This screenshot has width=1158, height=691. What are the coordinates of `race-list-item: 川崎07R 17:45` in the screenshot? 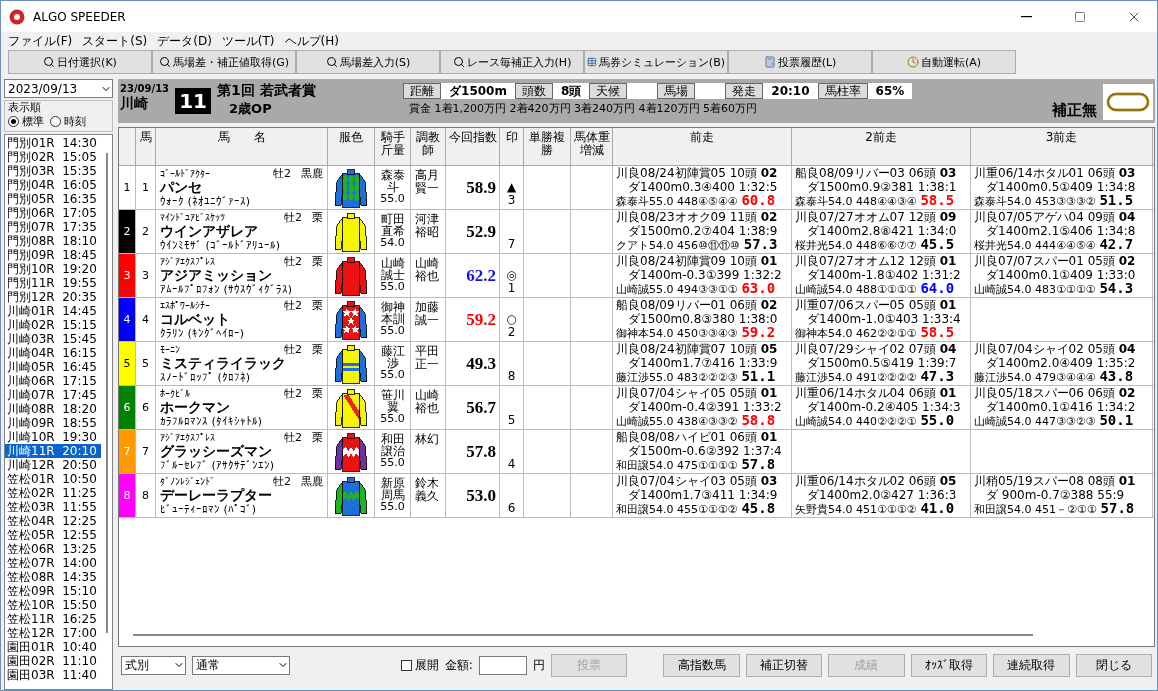 It's located at (53, 395).